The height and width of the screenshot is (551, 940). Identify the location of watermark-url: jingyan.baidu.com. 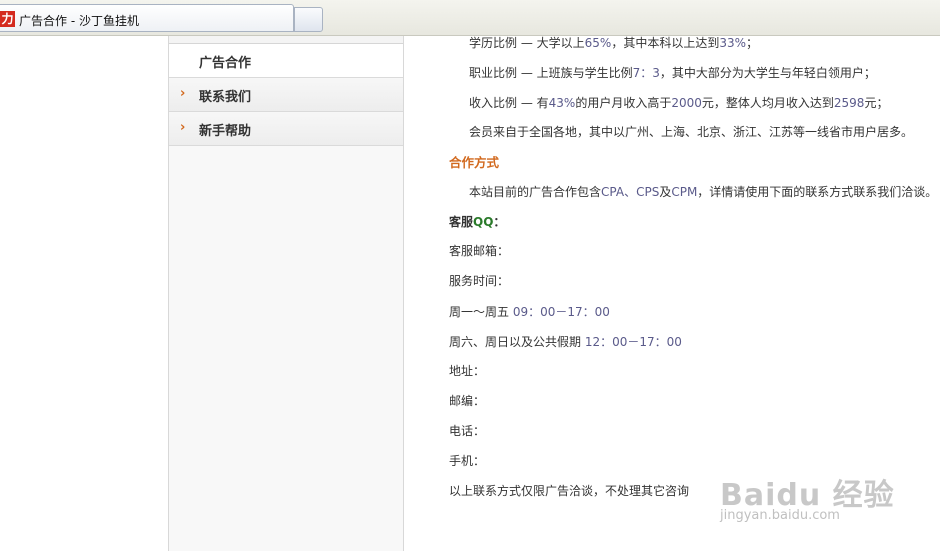
(780, 515).